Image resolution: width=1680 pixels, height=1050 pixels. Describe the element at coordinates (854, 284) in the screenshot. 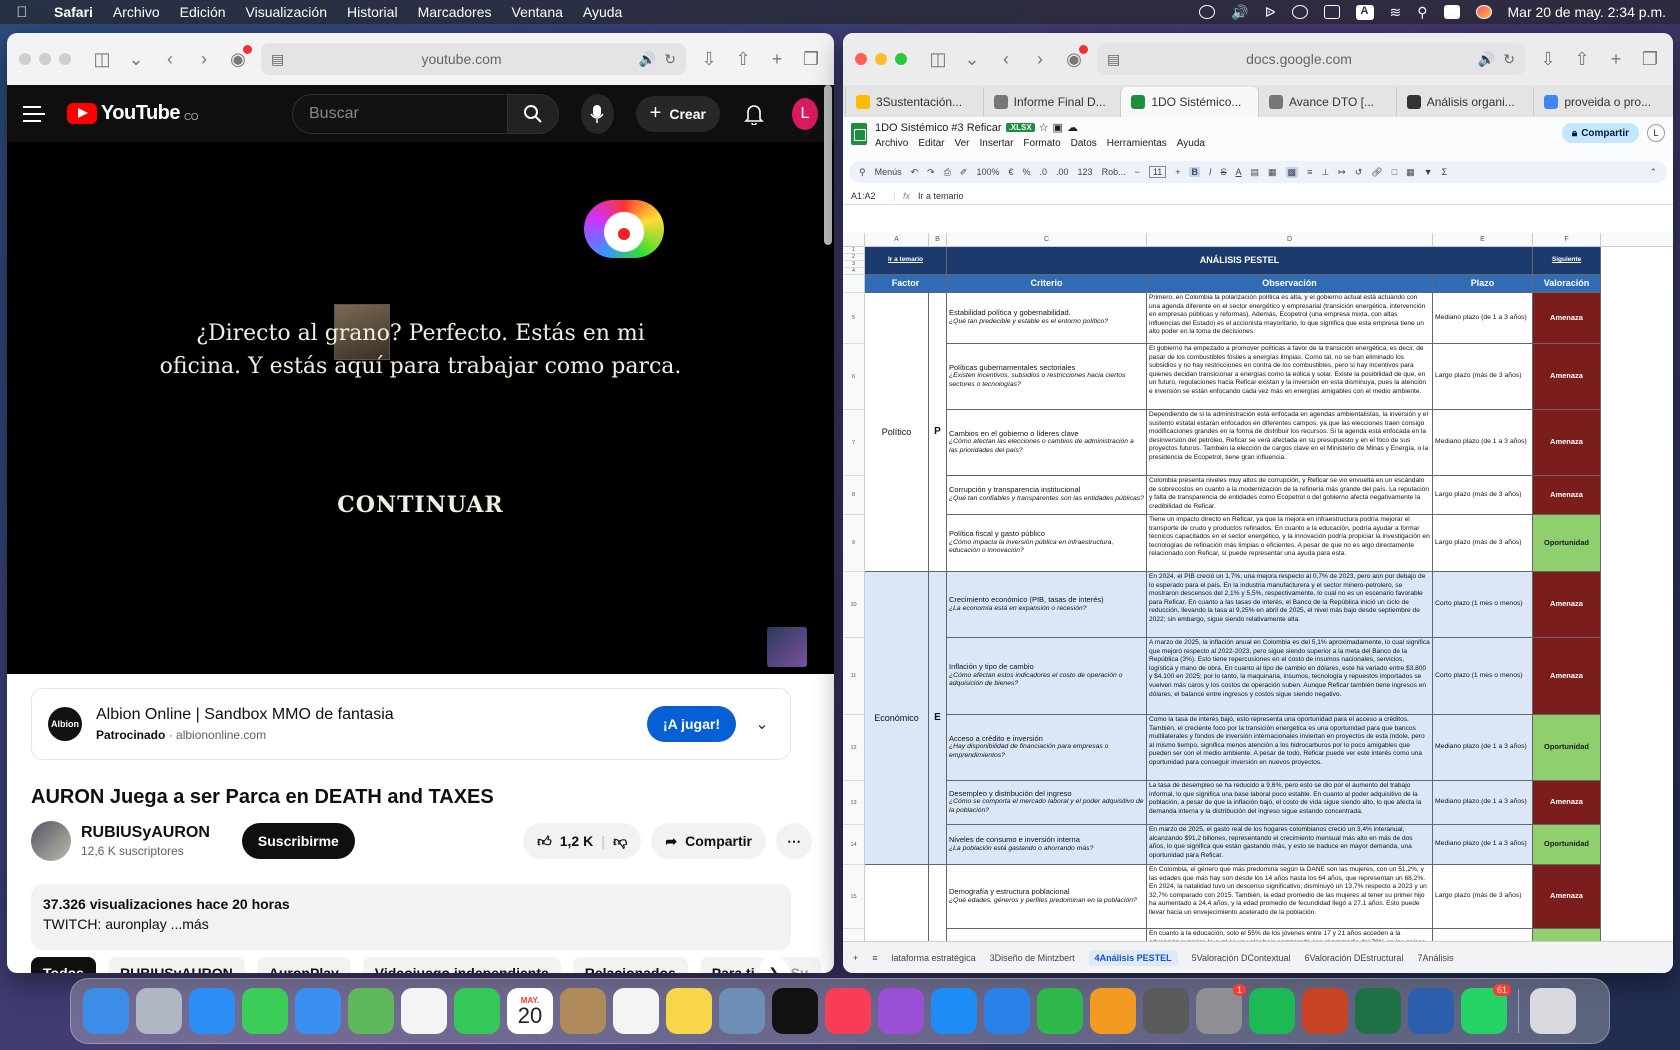

I see `row-number` at that location.